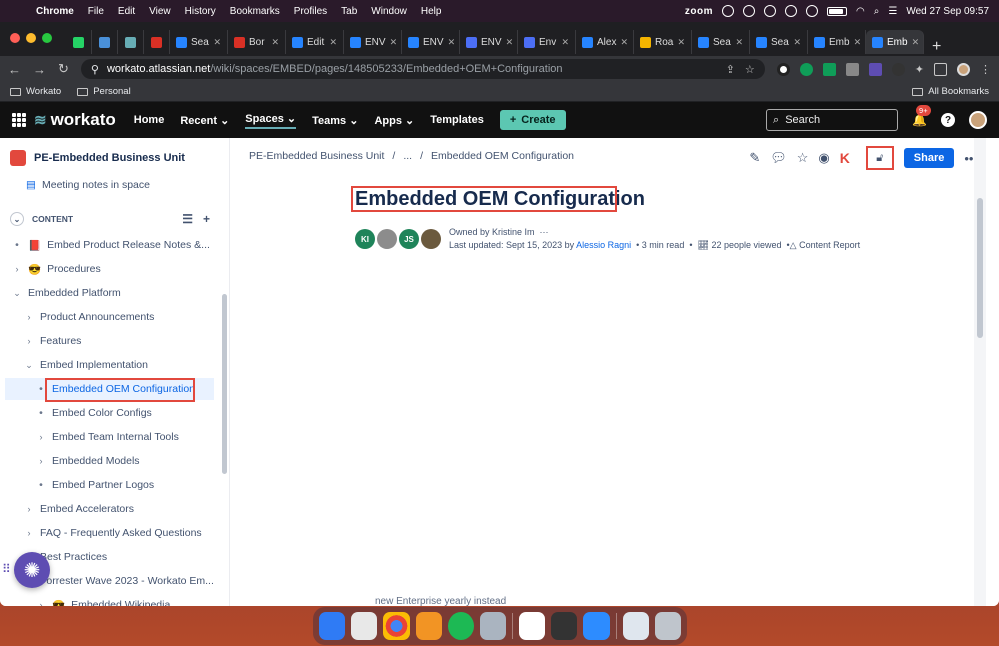  I want to click on reload-icon: ↻, so click(63, 69).